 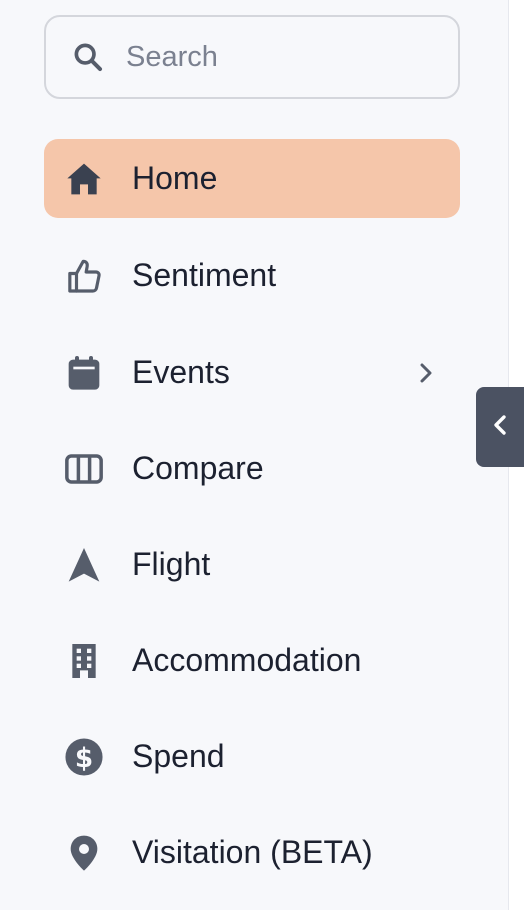 I want to click on dollar-circle-icon: $, so click(x=84, y=757).